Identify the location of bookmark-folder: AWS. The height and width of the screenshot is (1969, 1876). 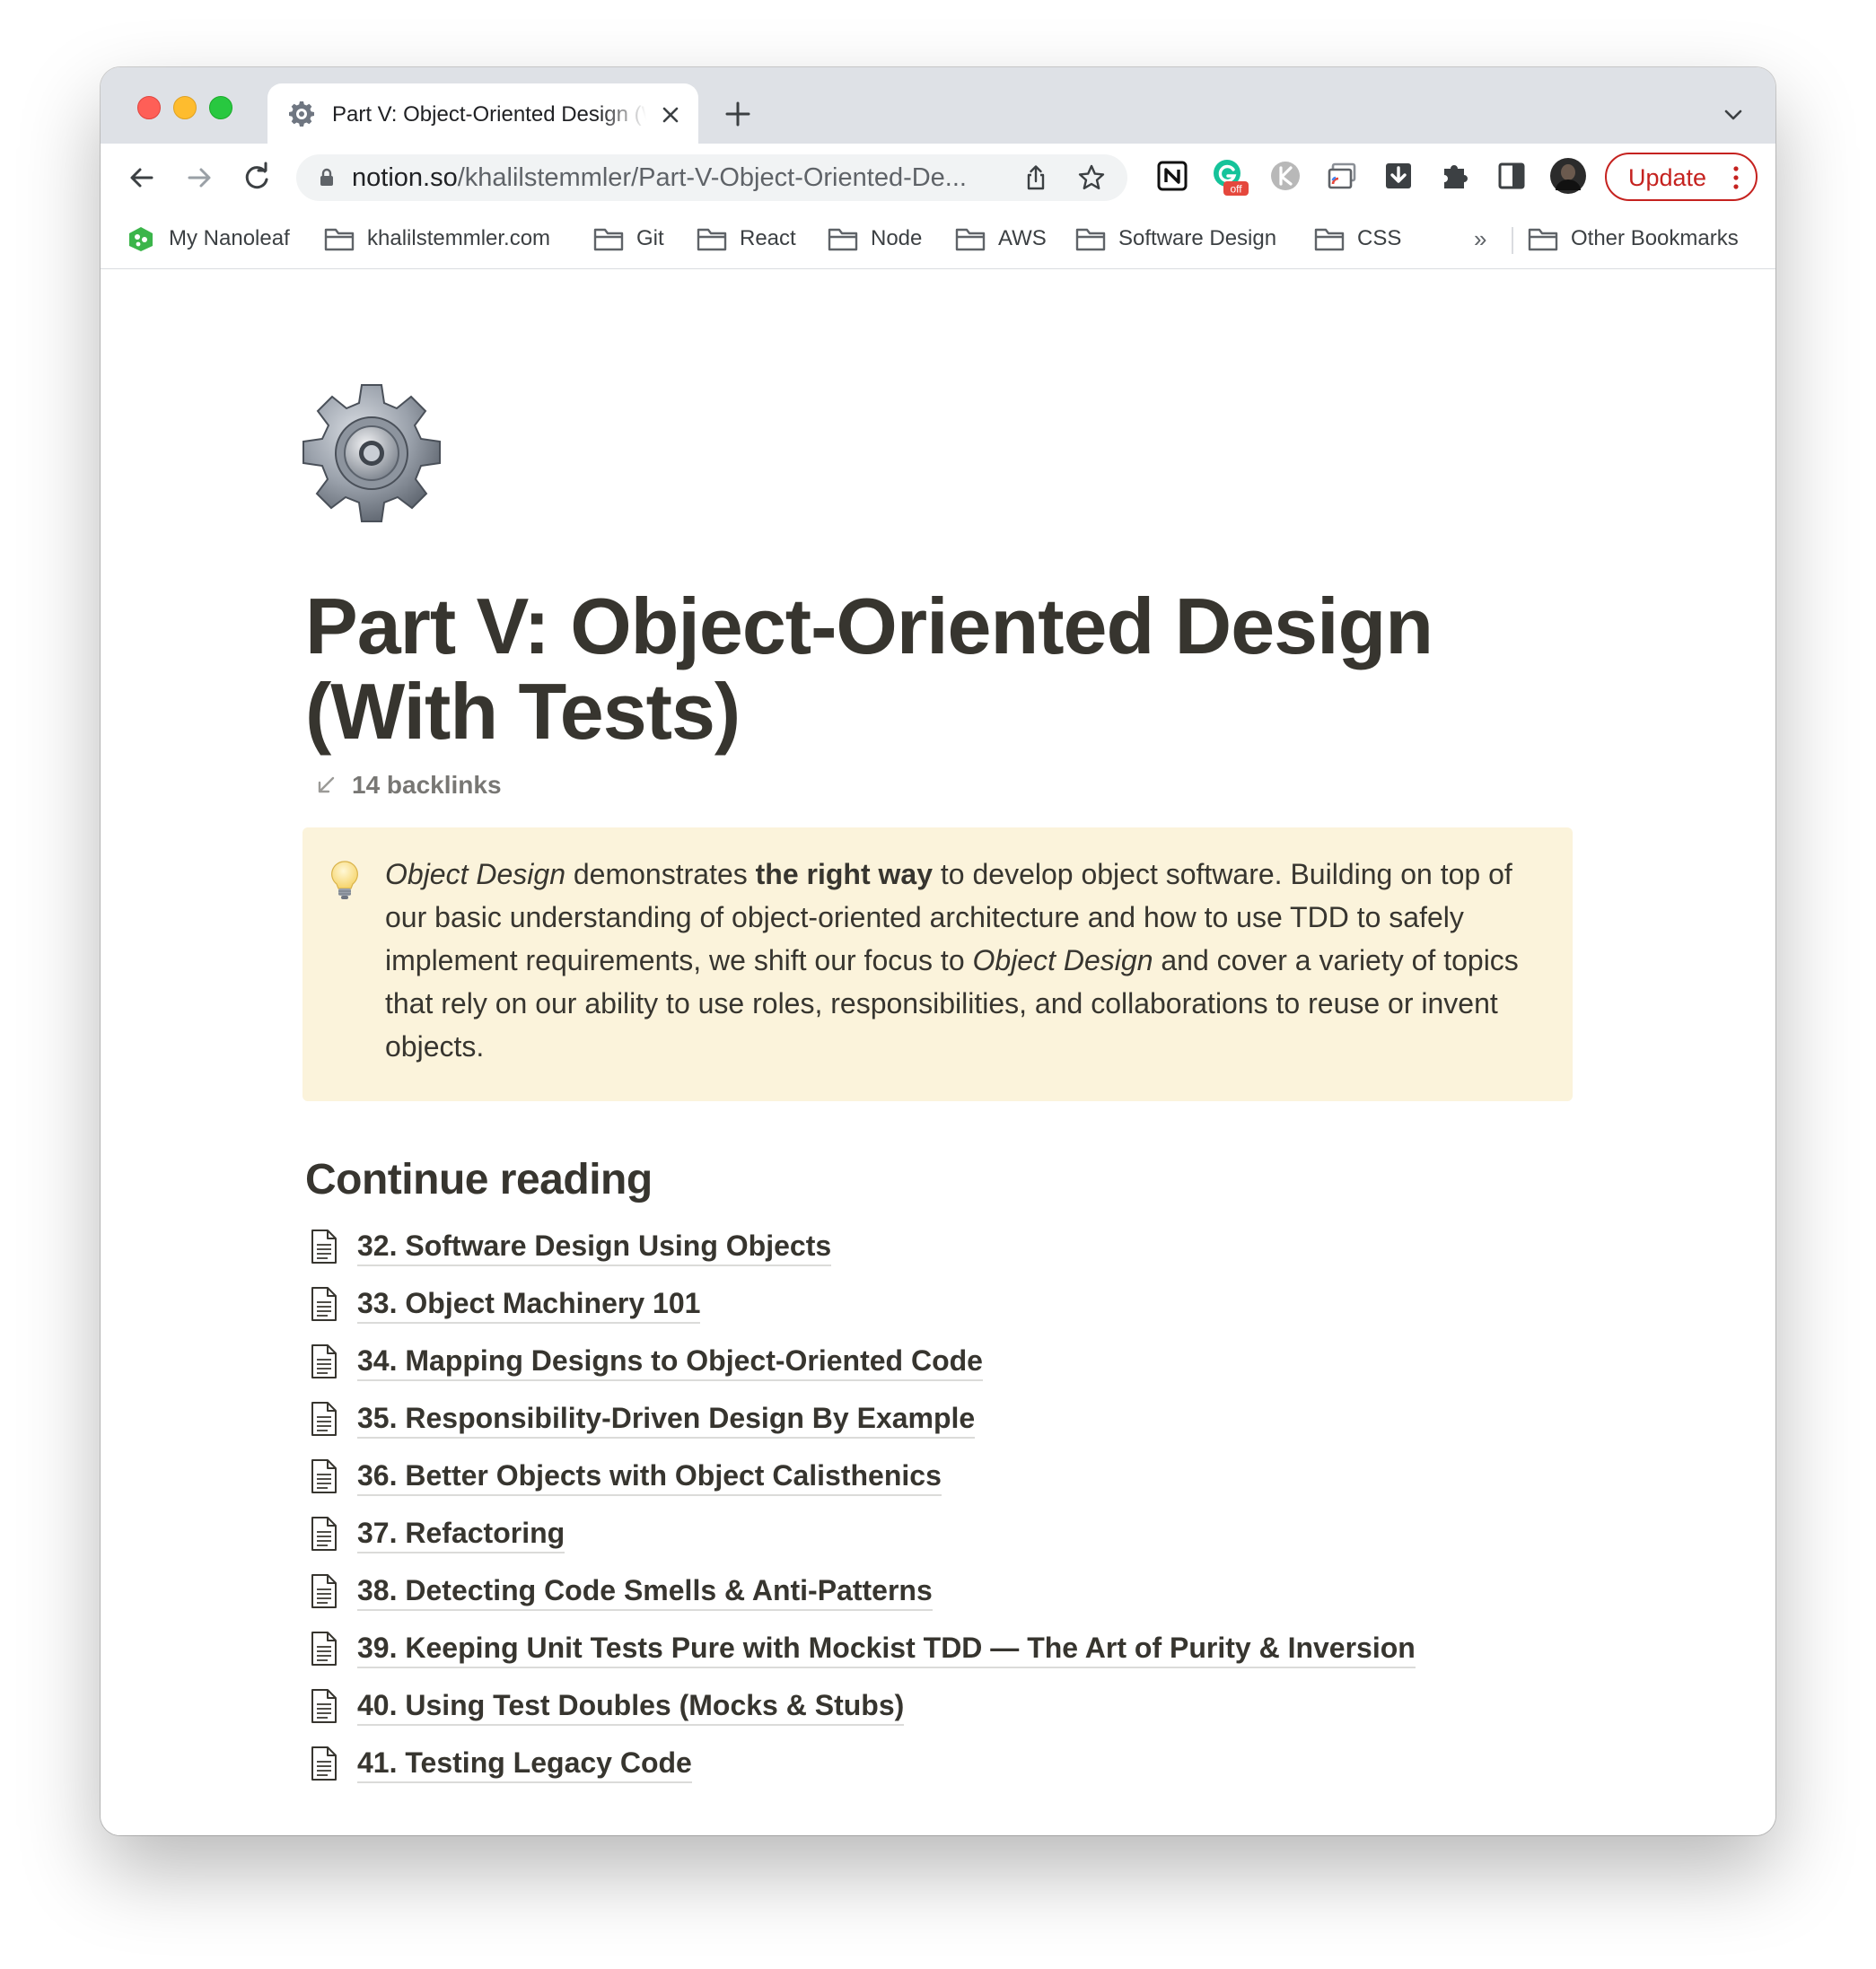
(1001, 238).